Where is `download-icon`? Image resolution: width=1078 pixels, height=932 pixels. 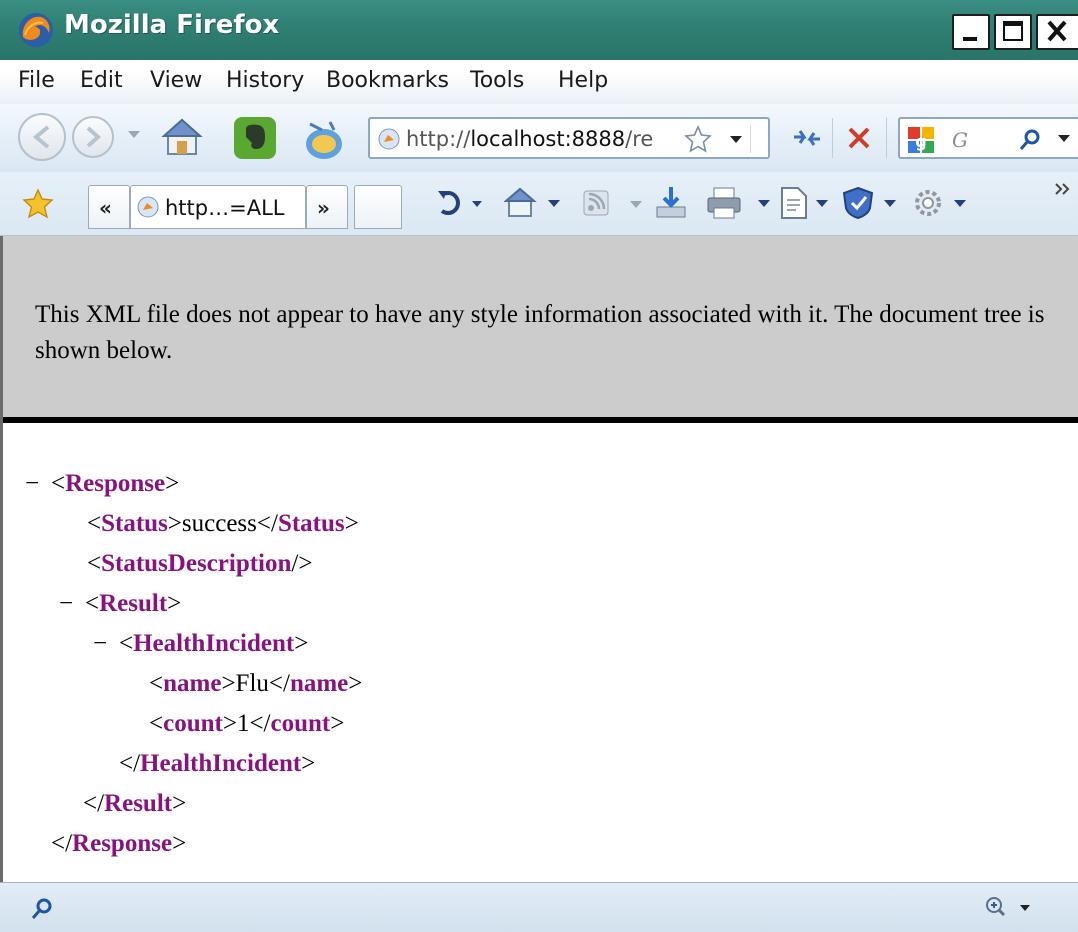 download-icon is located at coordinates (671, 203).